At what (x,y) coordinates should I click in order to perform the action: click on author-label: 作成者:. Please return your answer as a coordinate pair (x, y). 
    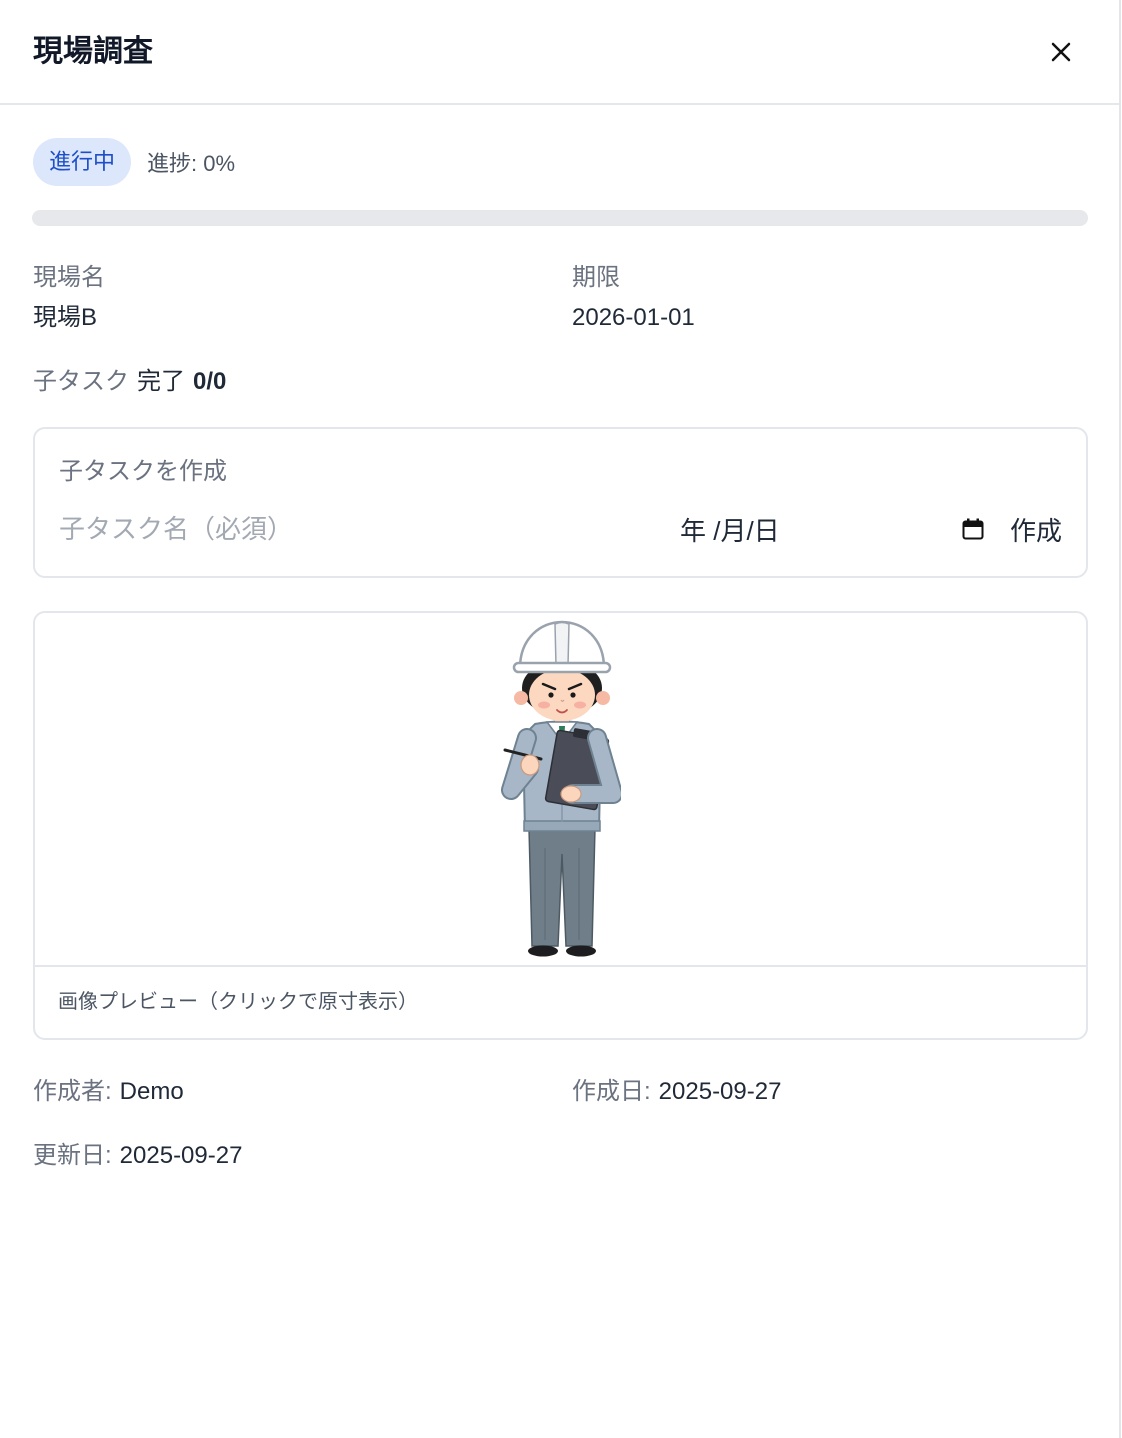
    Looking at the image, I should click on (72, 1091).